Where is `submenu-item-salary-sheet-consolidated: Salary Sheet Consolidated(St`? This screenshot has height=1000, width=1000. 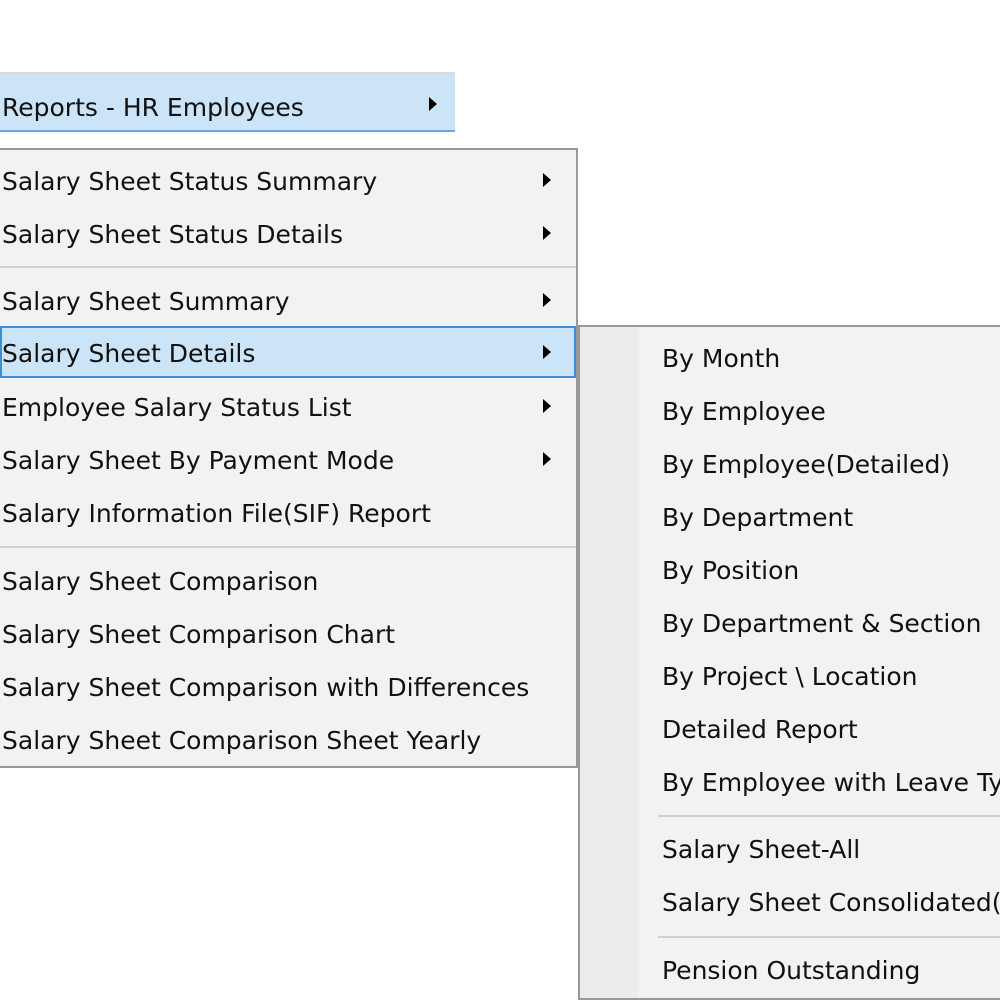 submenu-item-salary-sheet-consolidated: Salary Sheet Consolidated(St is located at coordinates (820, 901).